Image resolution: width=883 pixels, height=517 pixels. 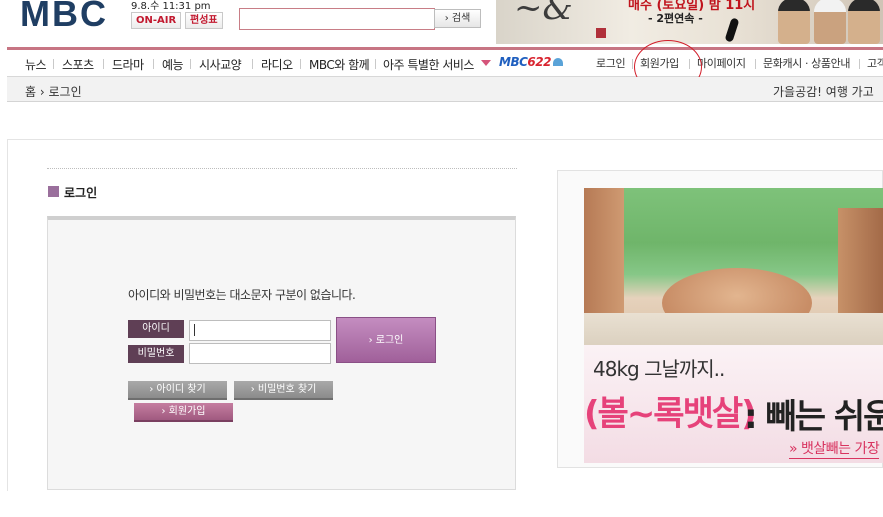 I want to click on banner-subtext: - 2편연속 -, so click(x=675, y=18).